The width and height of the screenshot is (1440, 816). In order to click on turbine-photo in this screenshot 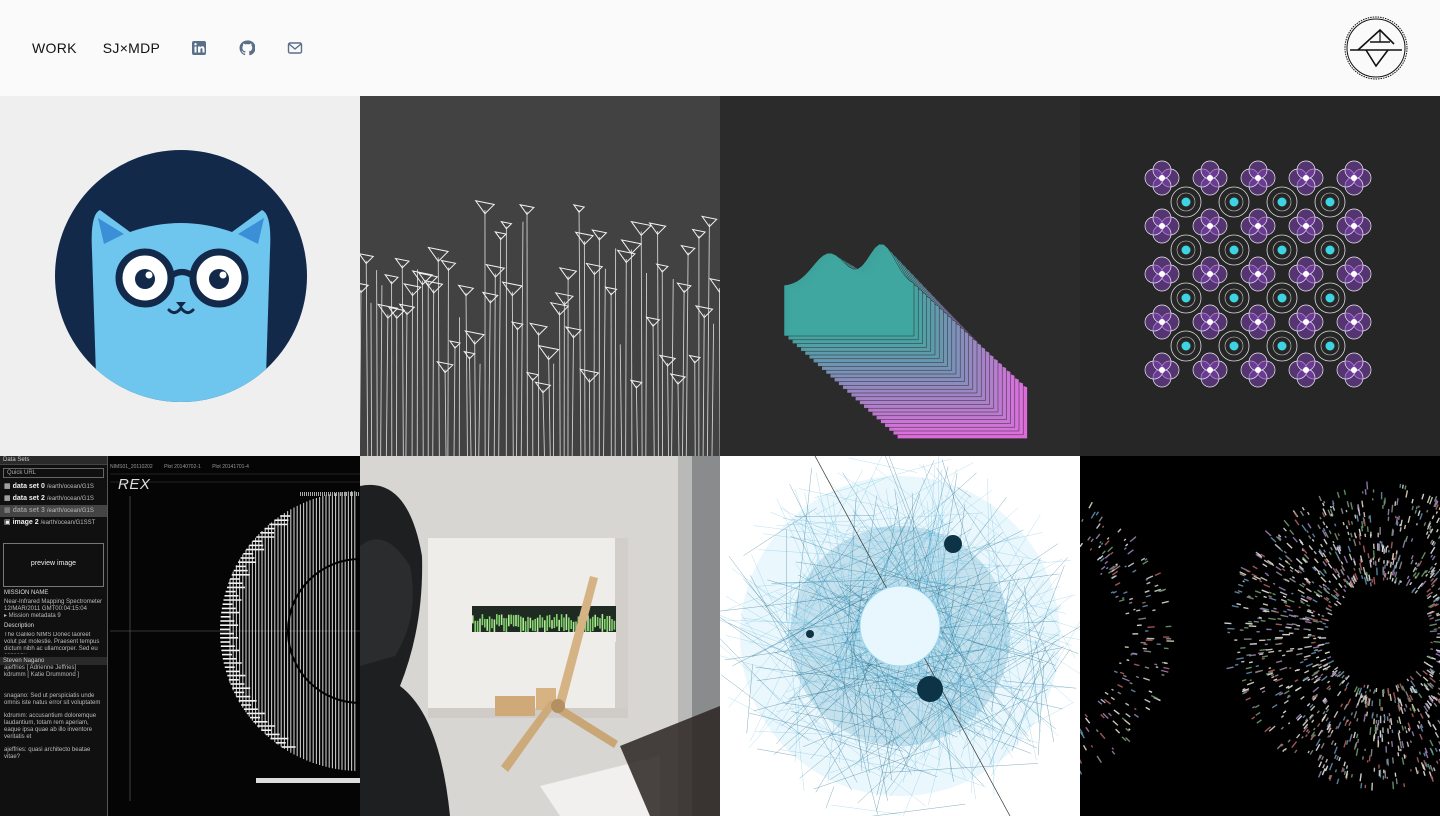, I will do `click(540, 636)`.